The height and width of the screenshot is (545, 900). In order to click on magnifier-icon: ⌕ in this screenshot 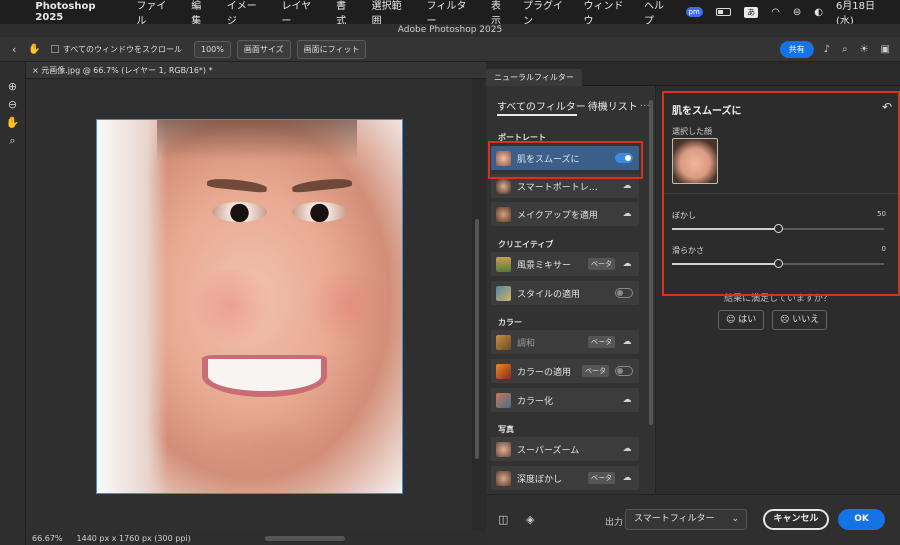, I will do `click(12, 141)`.